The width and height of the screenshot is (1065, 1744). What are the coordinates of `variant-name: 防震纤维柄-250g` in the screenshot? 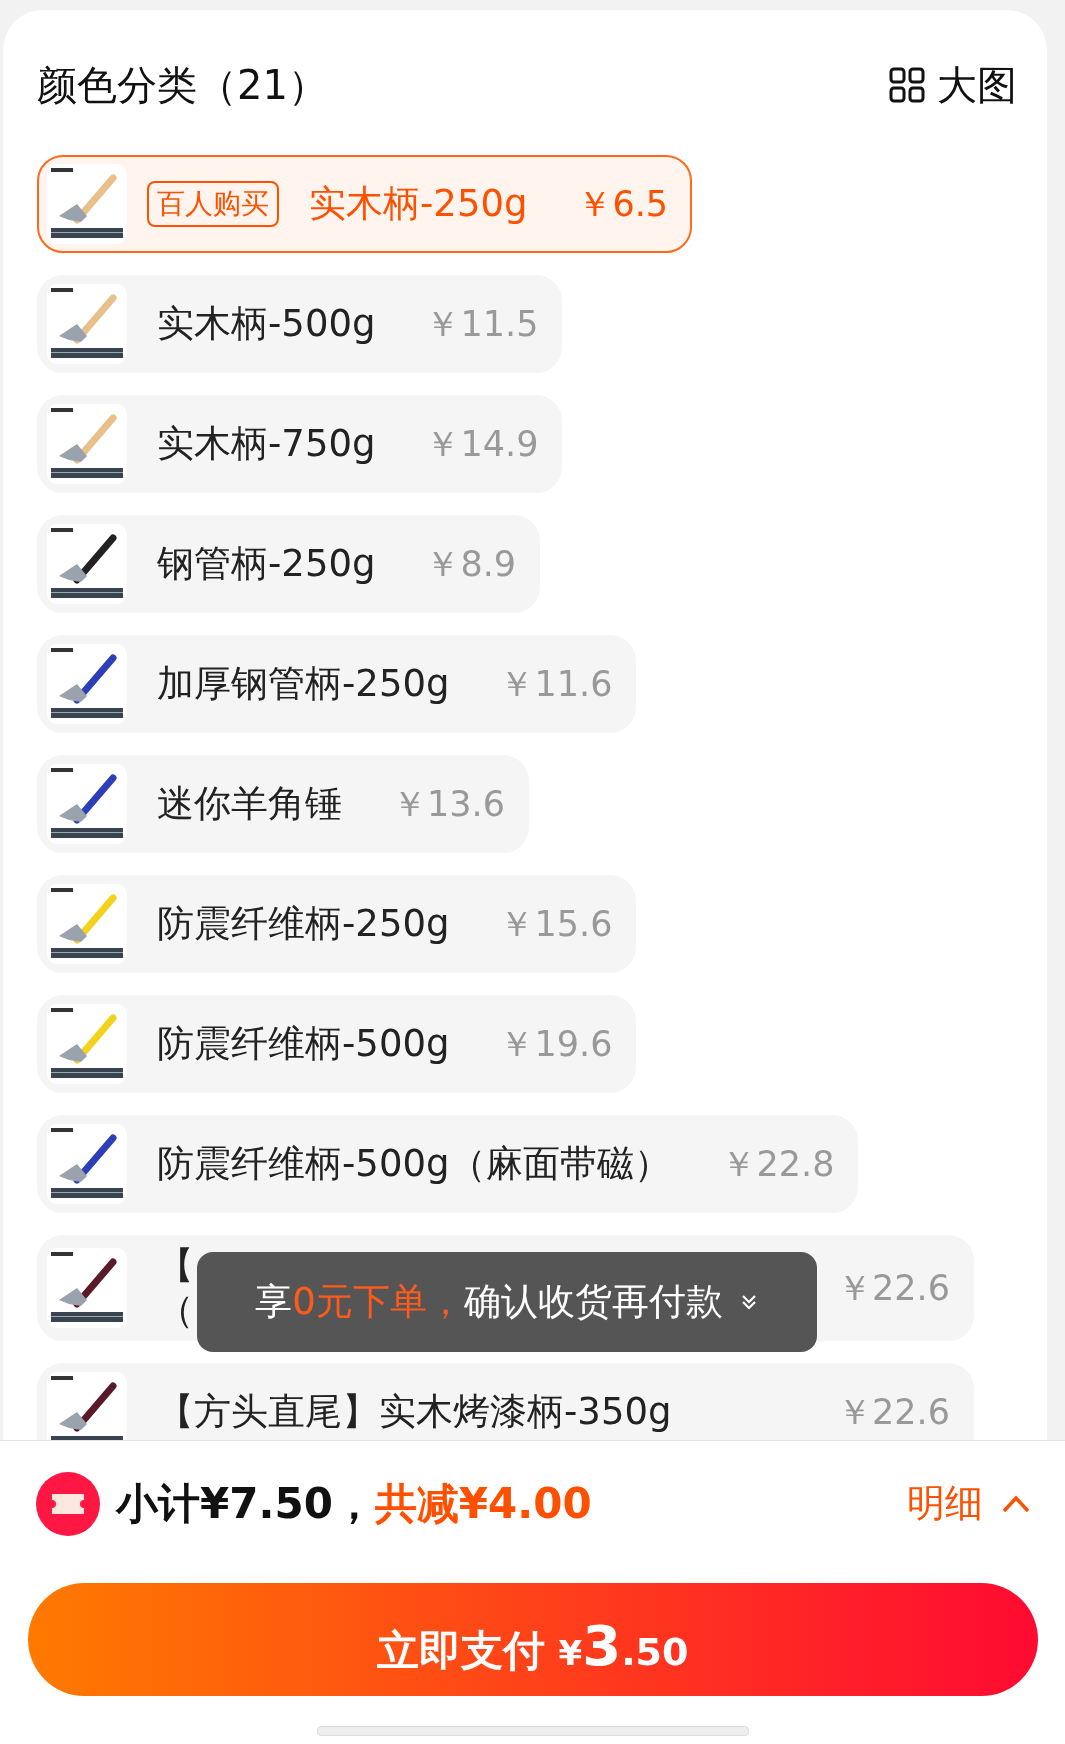 It's located at (303, 924).